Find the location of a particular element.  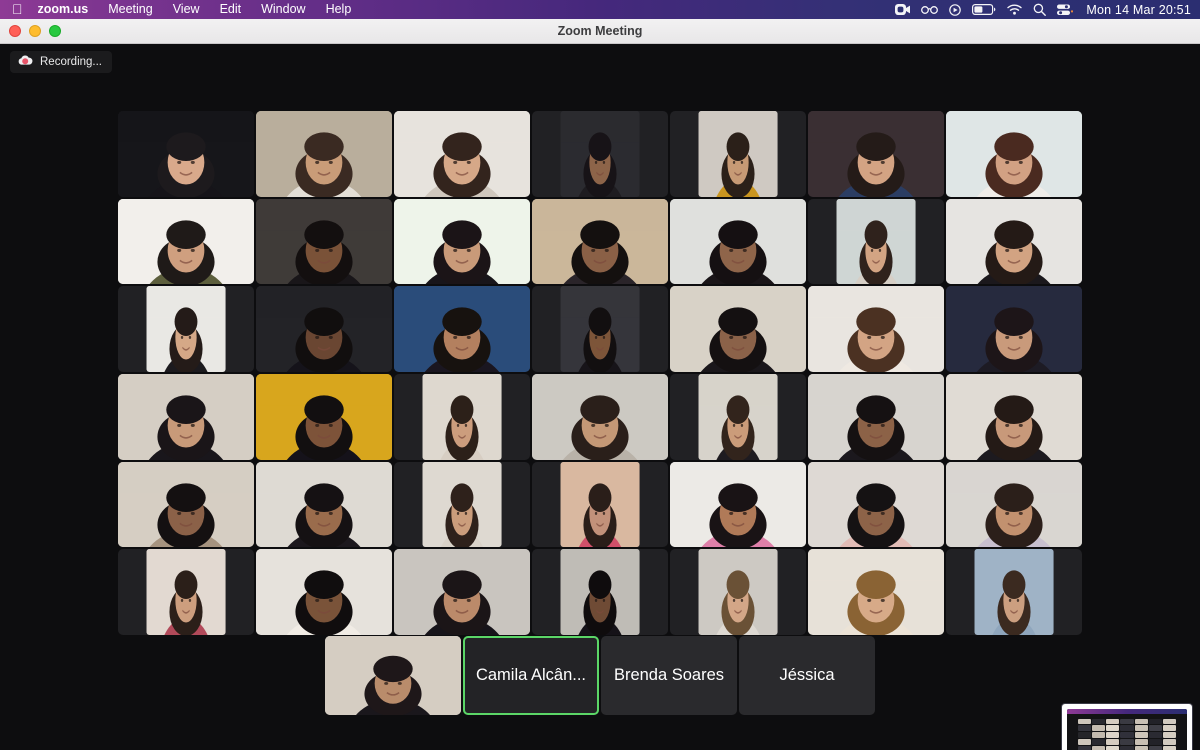

video-camera-icon is located at coordinates (903, 9).